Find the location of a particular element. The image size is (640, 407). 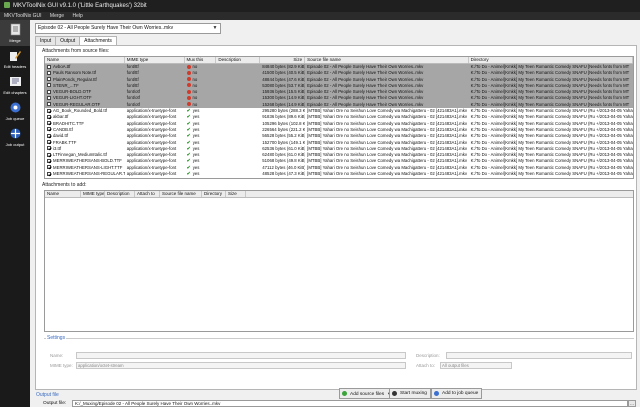

tab-output: Output is located at coordinates (68, 40).